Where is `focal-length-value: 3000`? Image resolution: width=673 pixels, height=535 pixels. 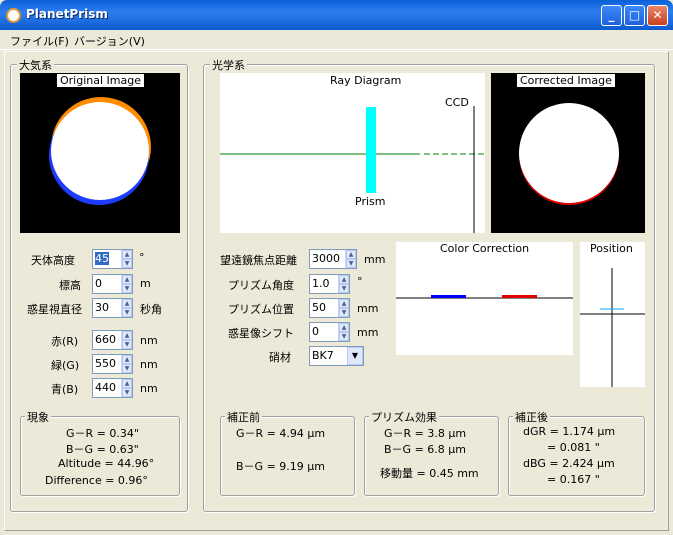
focal-length-value: 3000 is located at coordinates (327, 259).